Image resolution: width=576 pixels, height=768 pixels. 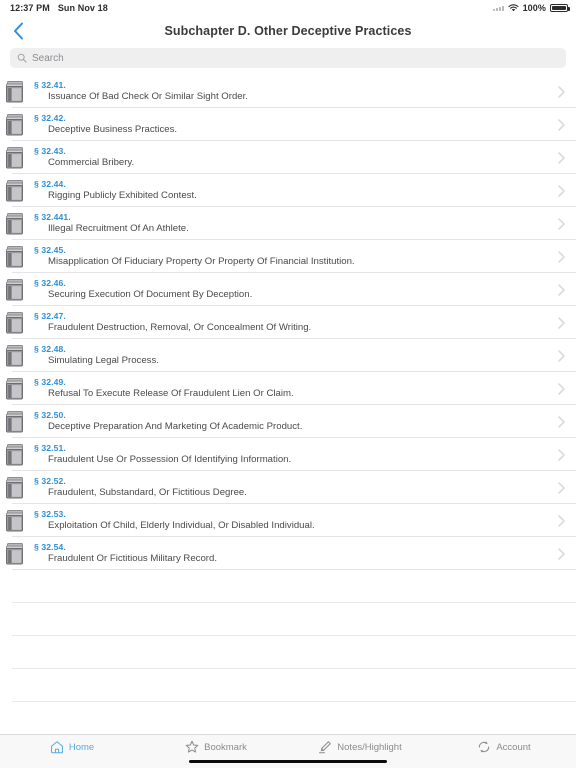 I want to click on search-placeholder: Search, so click(x=48, y=58).